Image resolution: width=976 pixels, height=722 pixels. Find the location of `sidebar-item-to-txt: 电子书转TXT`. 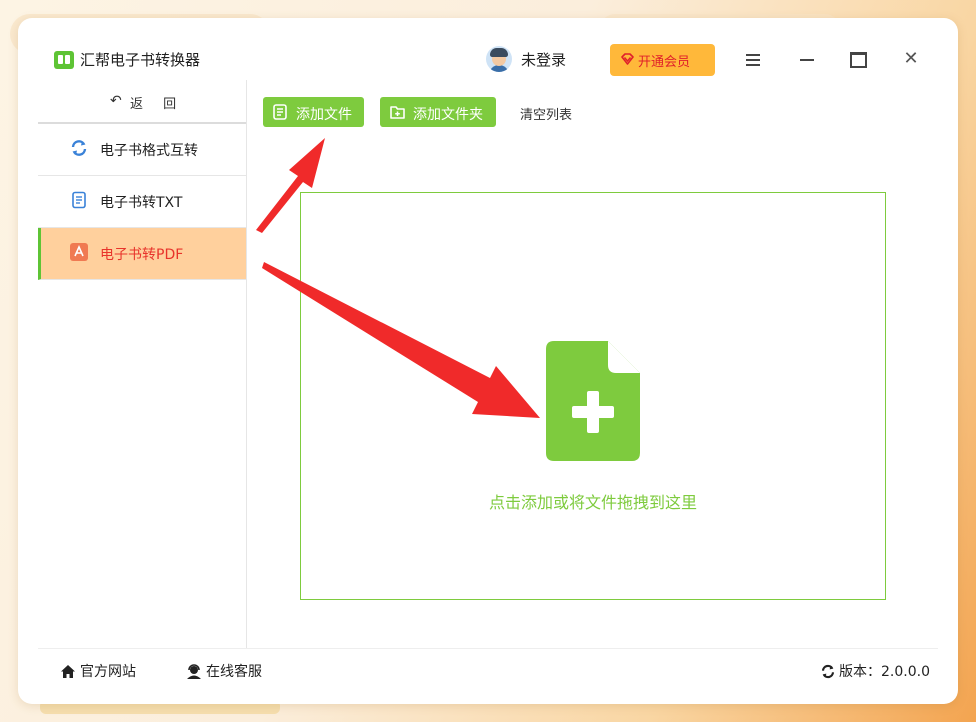

sidebar-item-to-txt: 电子书转TXT is located at coordinates (142, 202).